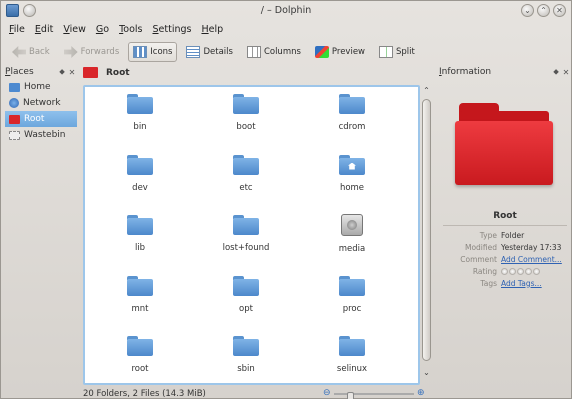 This screenshot has height=399, width=572. What do you see at coordinates (386, 52) in the screenshot?
I see `split-view-icon` at bounding box center [386, 52].